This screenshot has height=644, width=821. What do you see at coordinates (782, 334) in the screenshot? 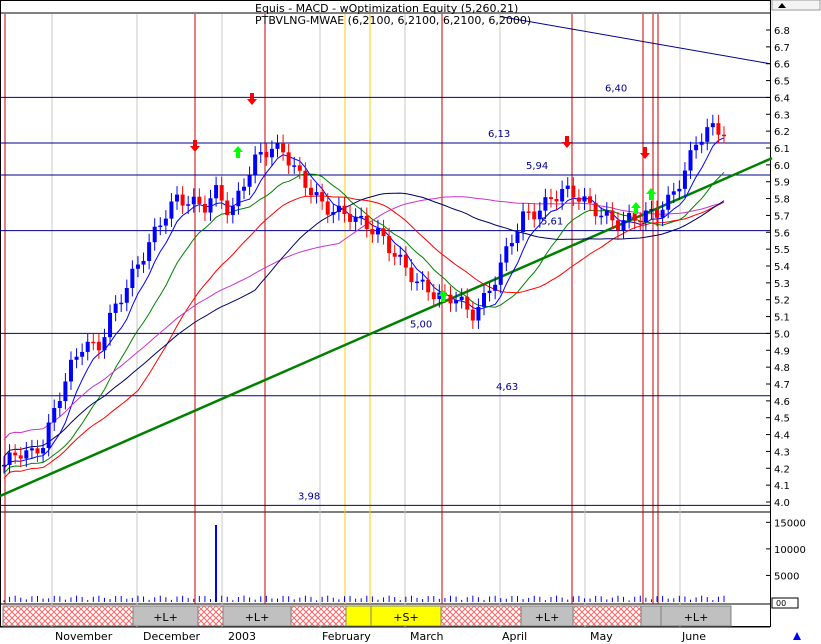
I see `price-tick-label: 5.0` at bounding box center [782, 334].